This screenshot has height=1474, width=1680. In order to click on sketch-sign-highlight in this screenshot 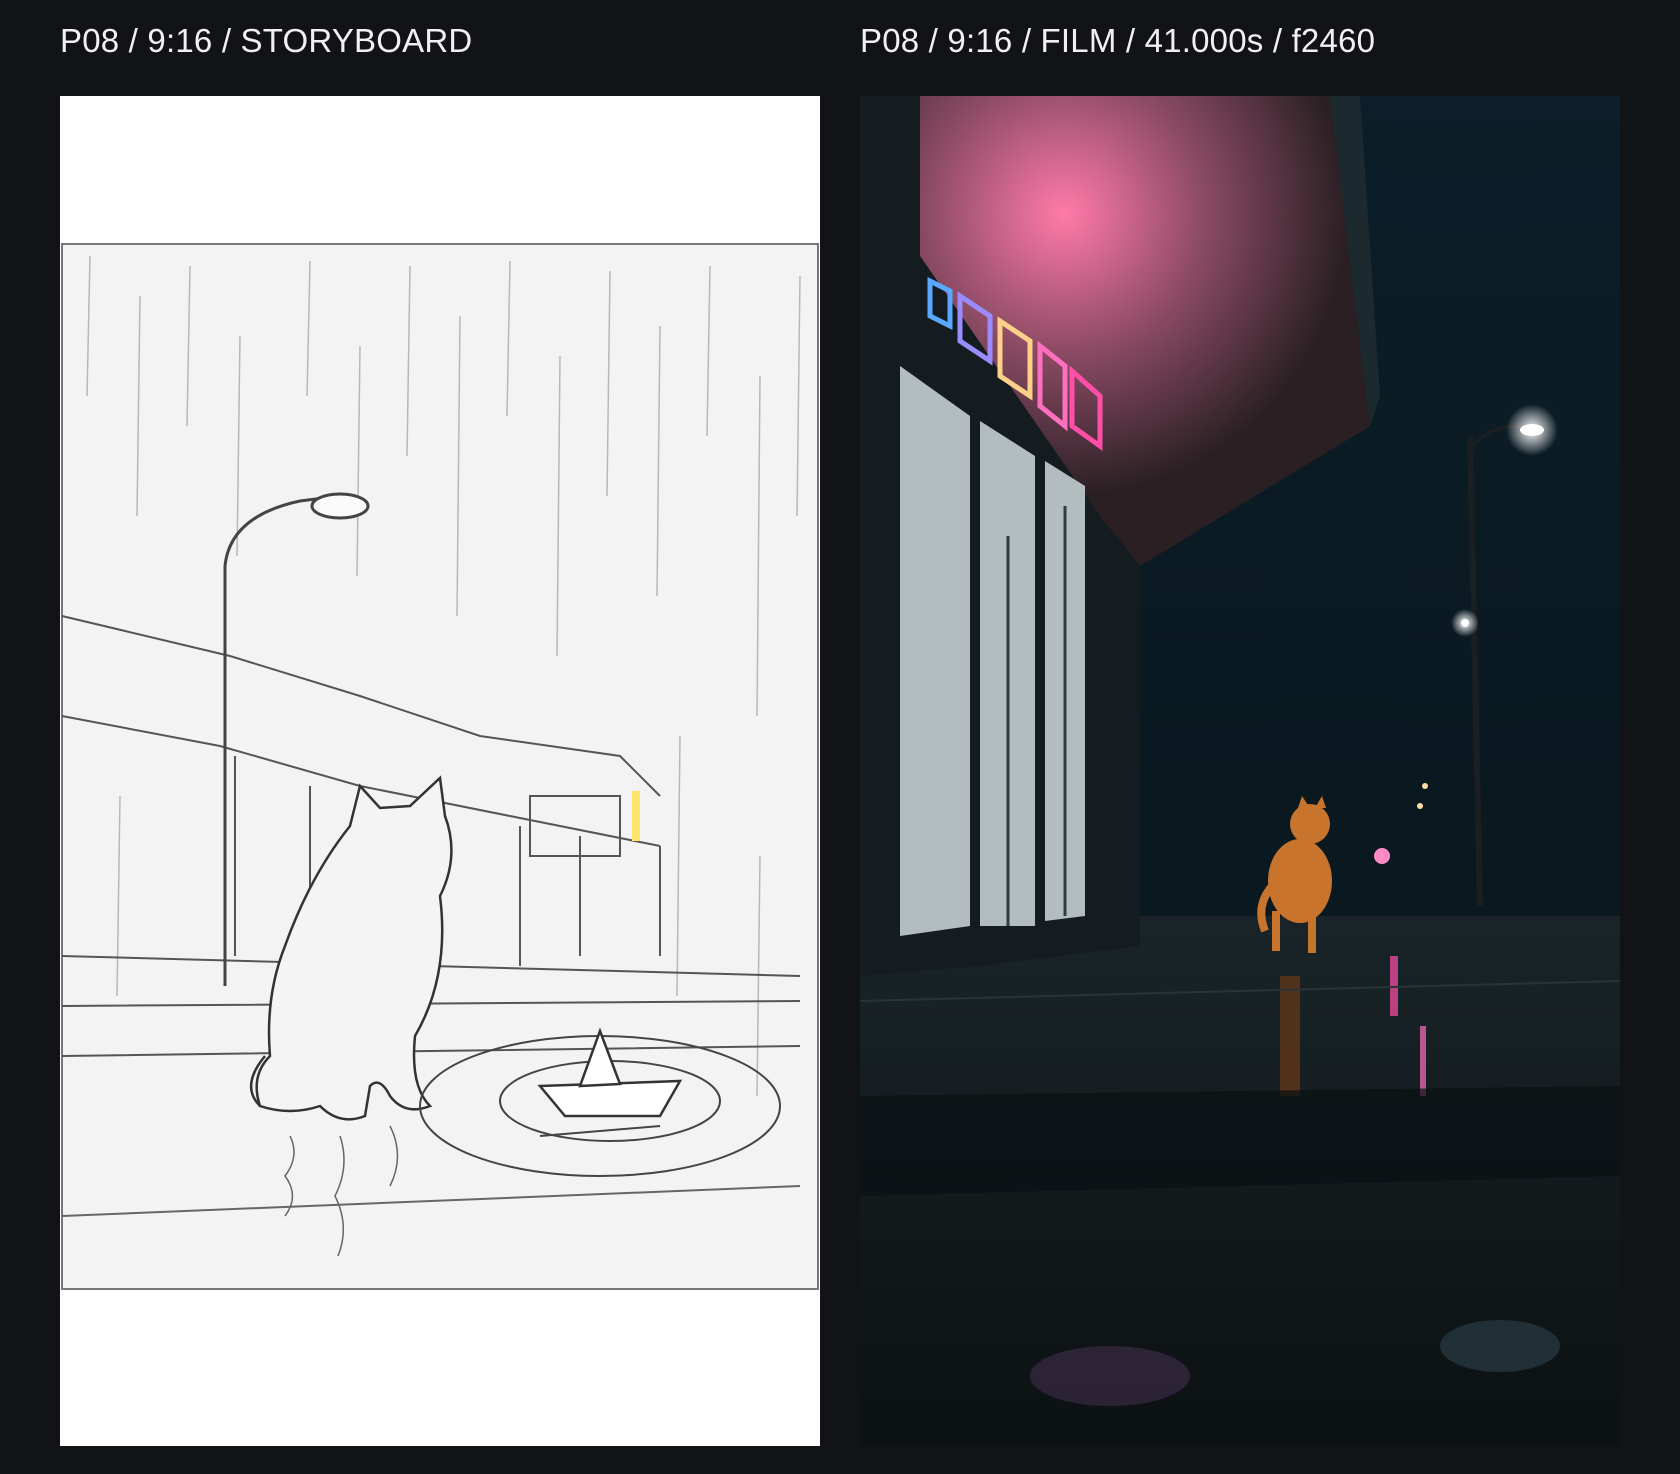, I will do `click(636, 816)`.